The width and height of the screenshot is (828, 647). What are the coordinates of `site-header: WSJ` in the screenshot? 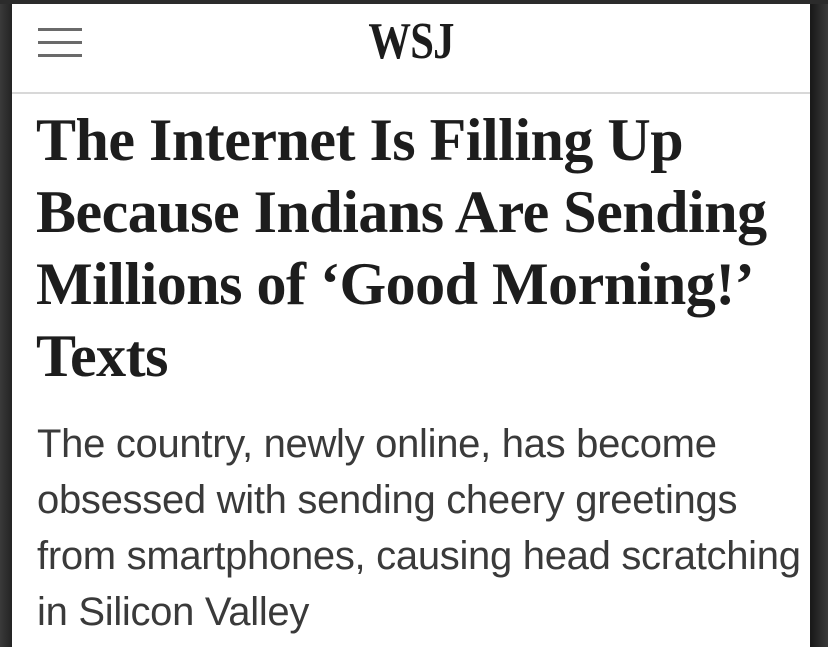 It's located at (411, 49).